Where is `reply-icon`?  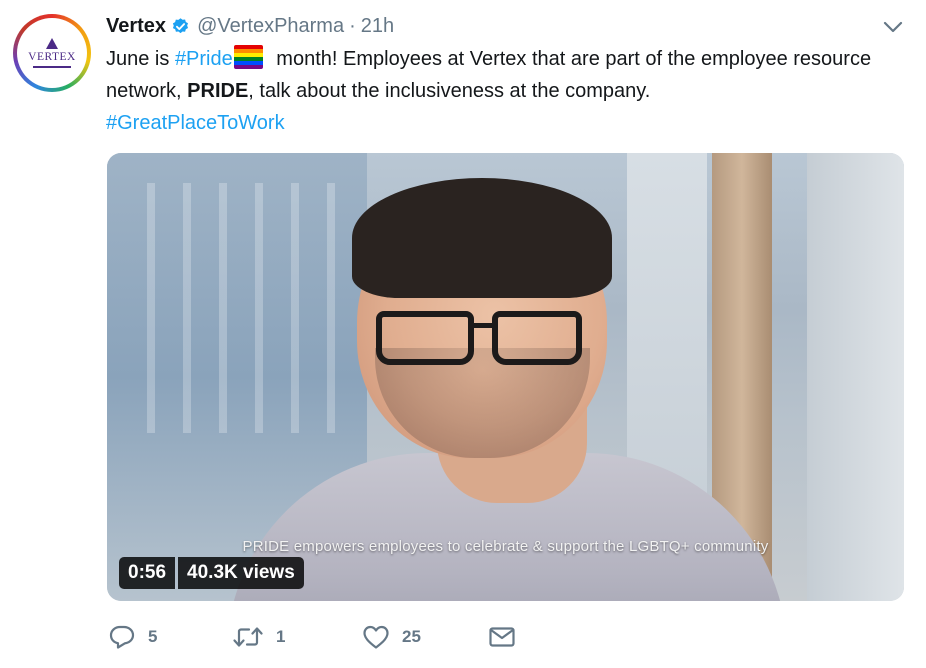
reply-icon is located at coordinates (122, 637).